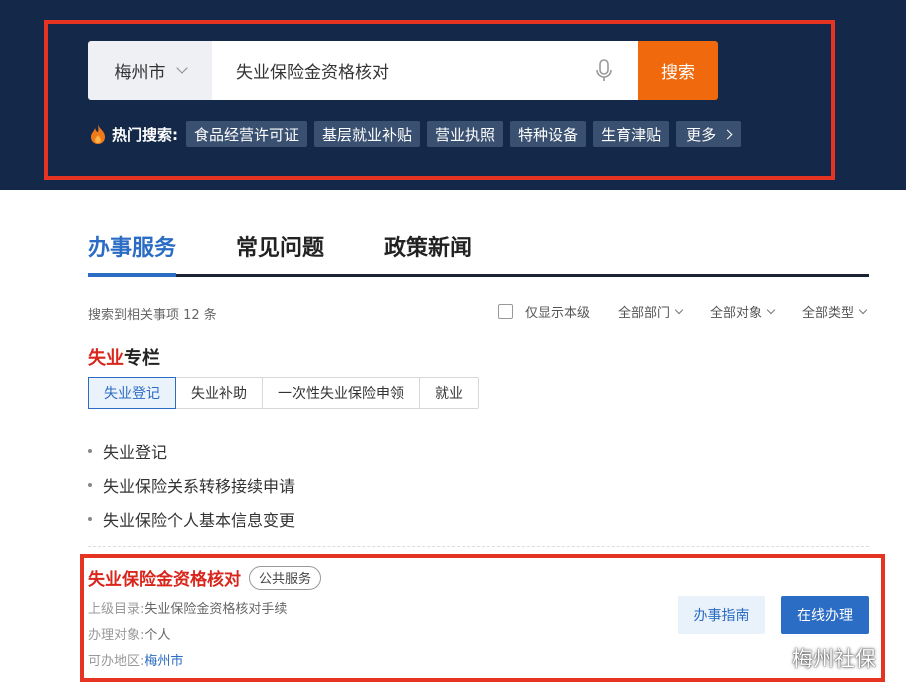  I want to click on city-select: 梅州市, so click(150, 70).